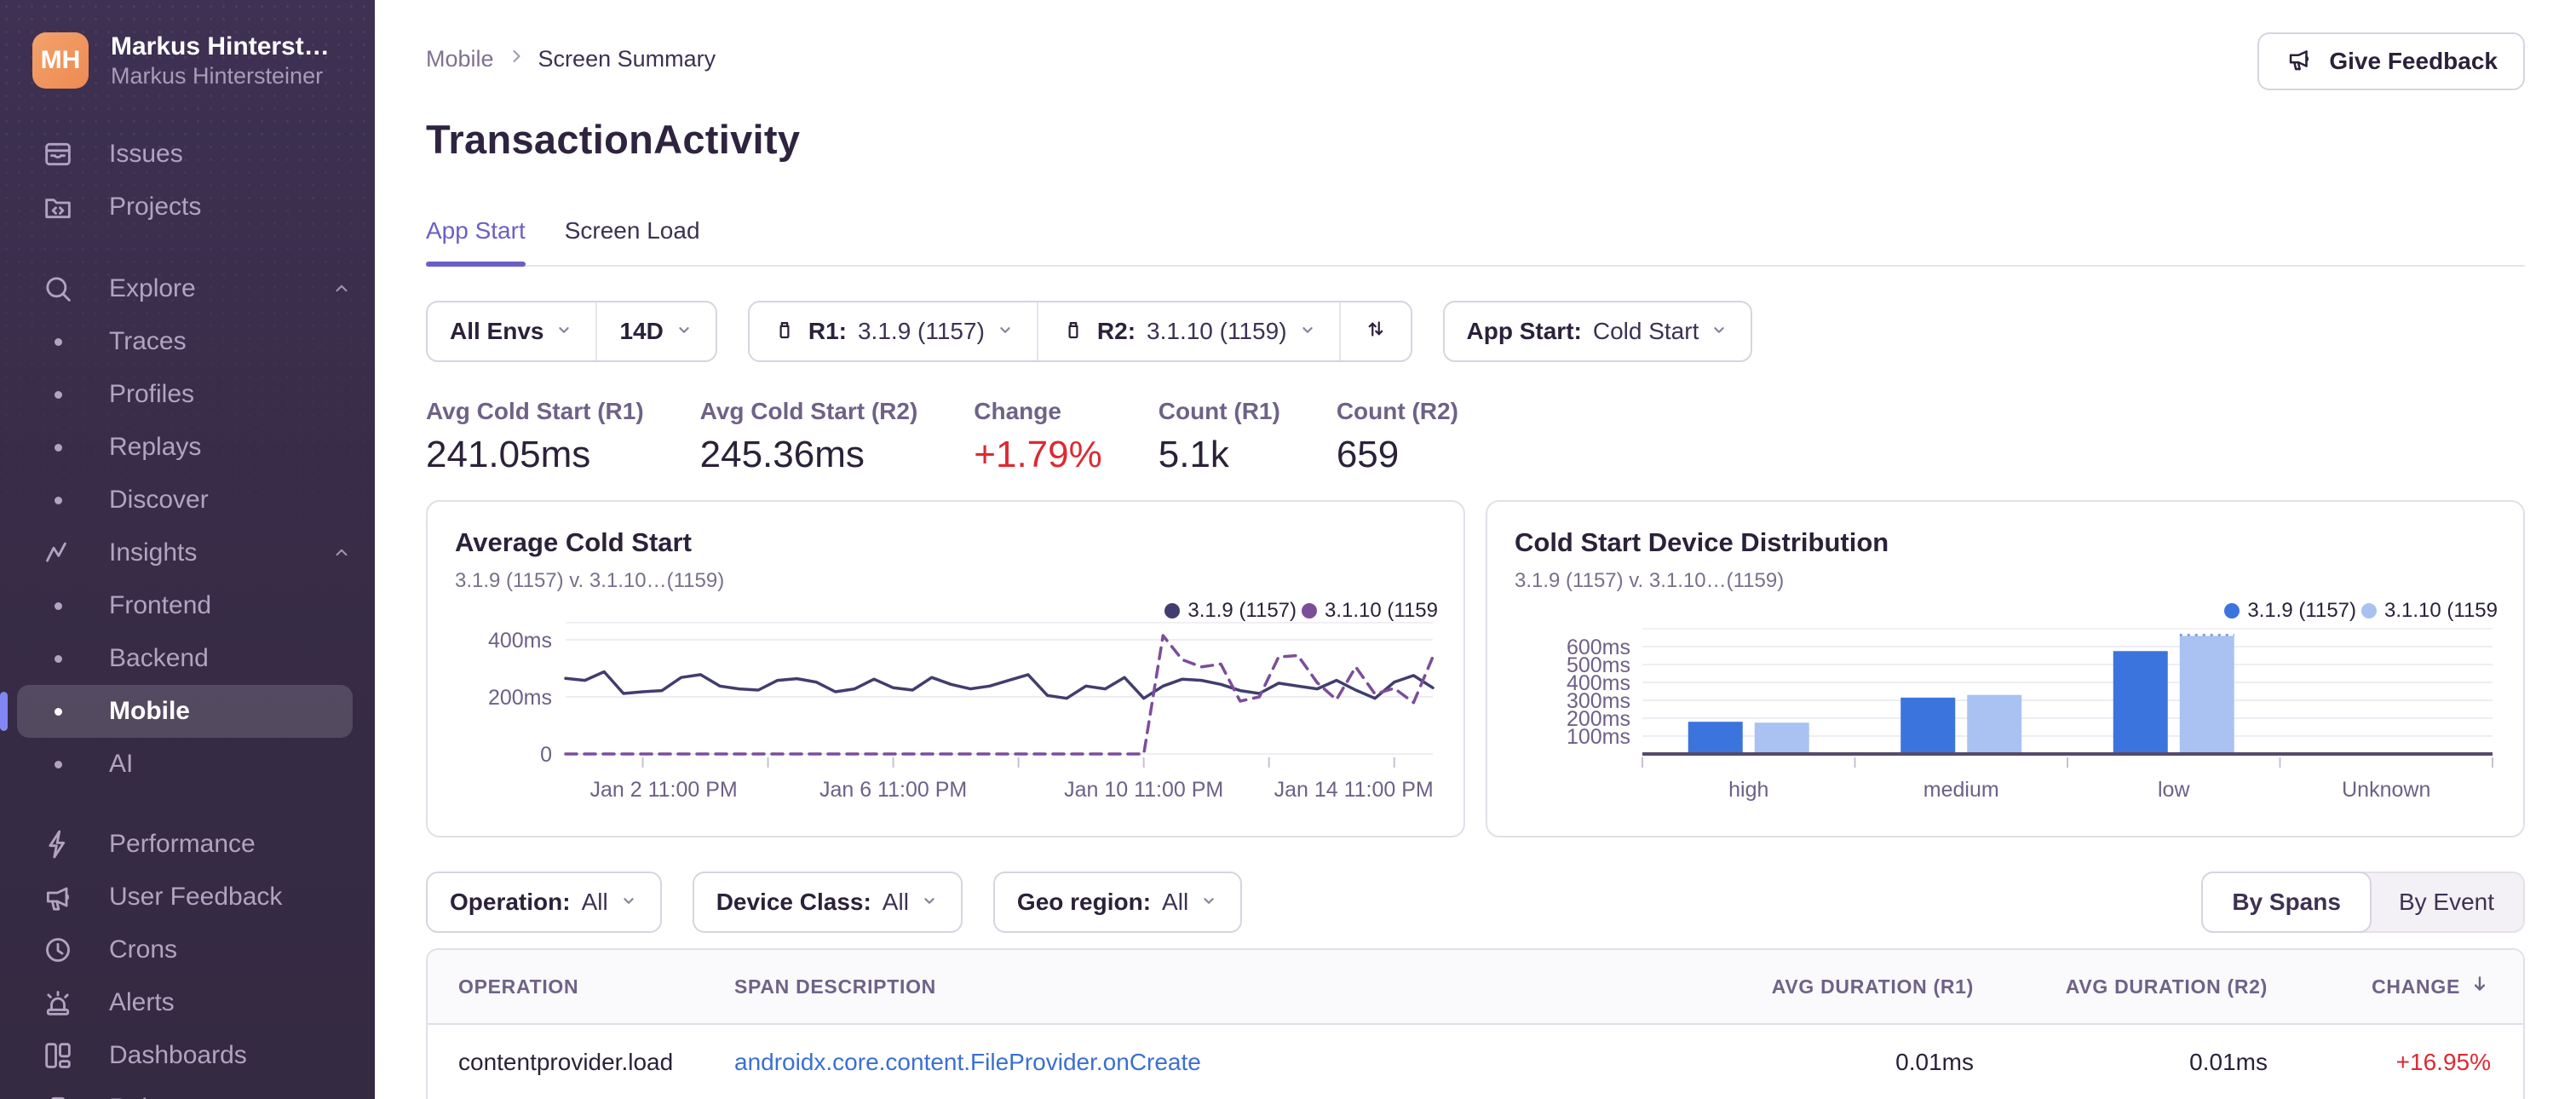  Describe the element at coordinates (1194, 455) in the screenshot. I see `stat-value: 5.1k` at that location.